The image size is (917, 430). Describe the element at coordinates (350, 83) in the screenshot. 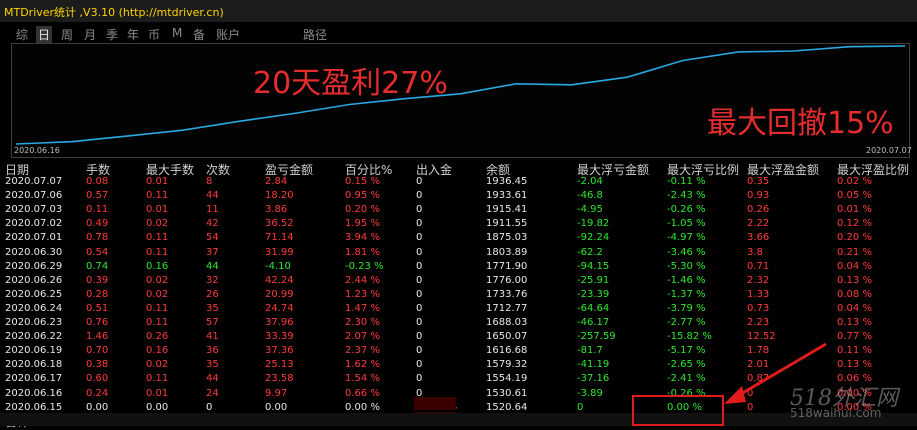

I see `profit-annotation: 20天盈利27%` at that location.